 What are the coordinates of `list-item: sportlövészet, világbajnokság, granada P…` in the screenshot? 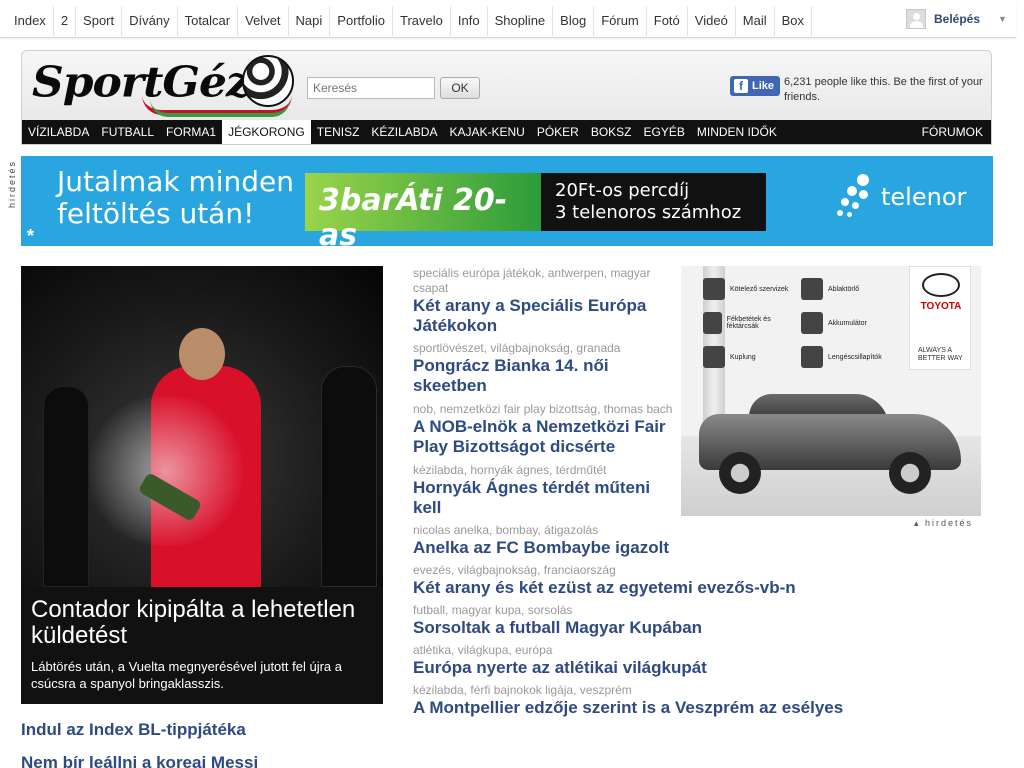 It's located at (547, 368).